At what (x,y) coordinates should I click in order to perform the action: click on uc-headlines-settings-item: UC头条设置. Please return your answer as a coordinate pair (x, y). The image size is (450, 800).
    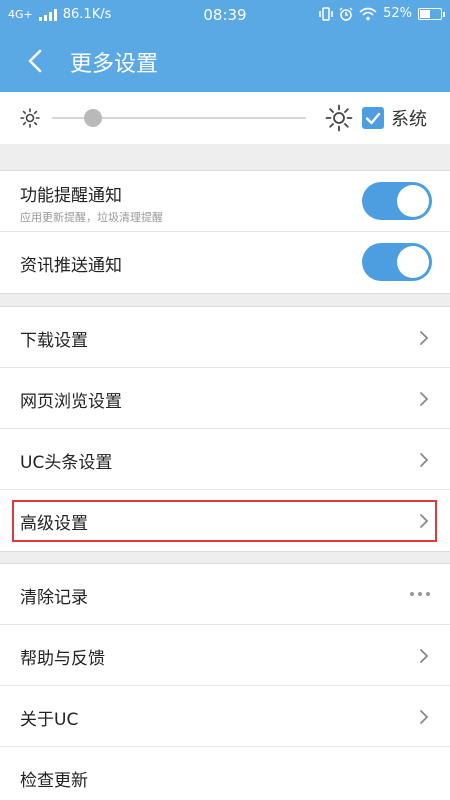
    Looking at the image, I should click on (225, 459).